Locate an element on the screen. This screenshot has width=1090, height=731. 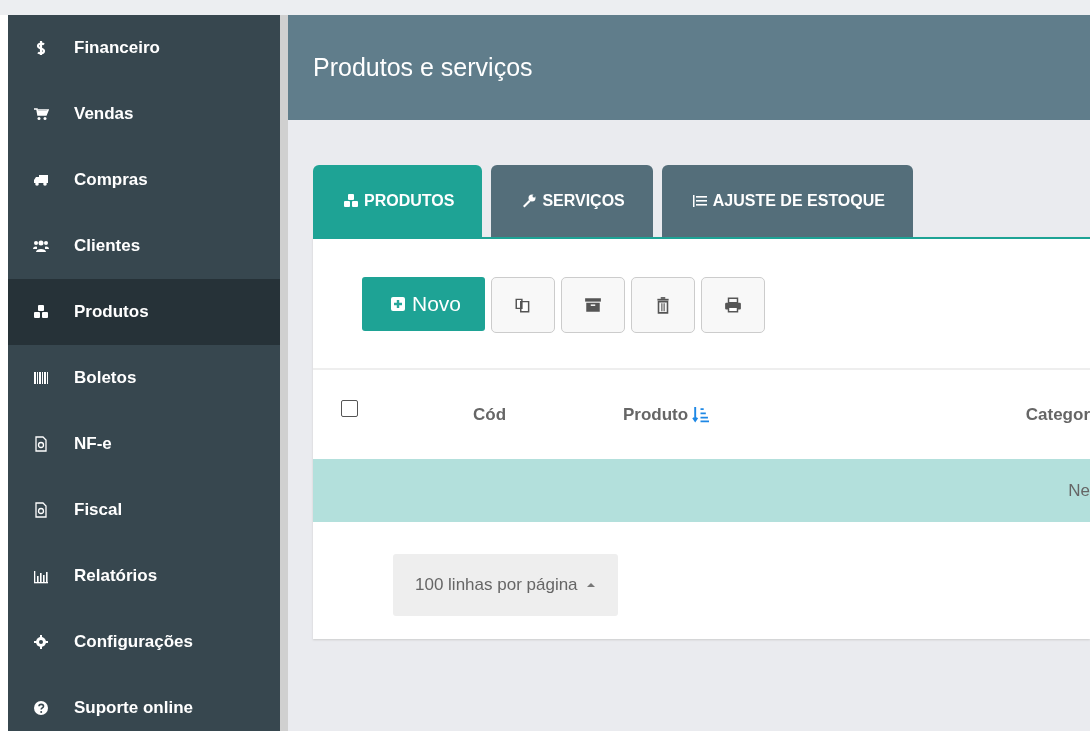
archive-icon is located at coordinates (593, 305).